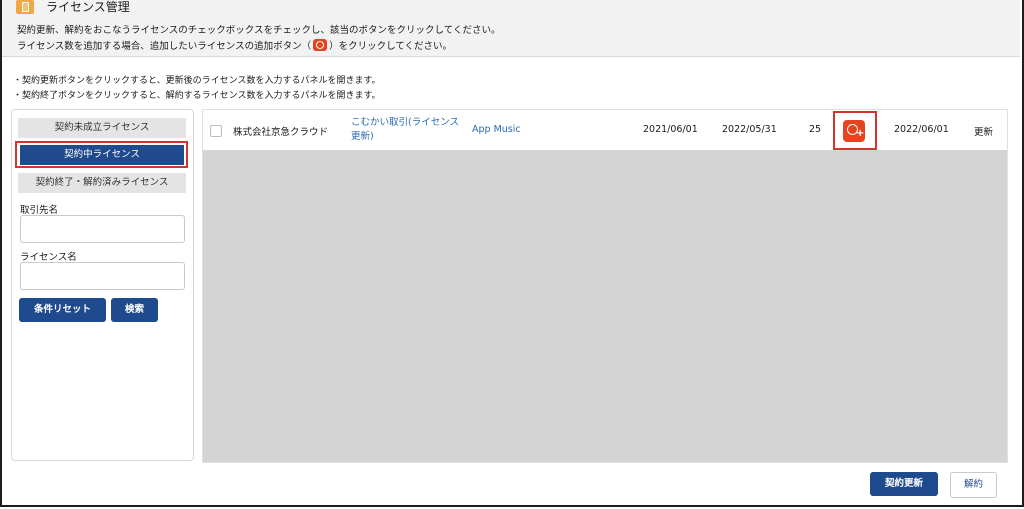 The width and height of the screenshot is (1024, 509). What do you see at coordinates (815, 129) in the screenshot?
I see `license-count: 25` at bounding box center [815, 129].